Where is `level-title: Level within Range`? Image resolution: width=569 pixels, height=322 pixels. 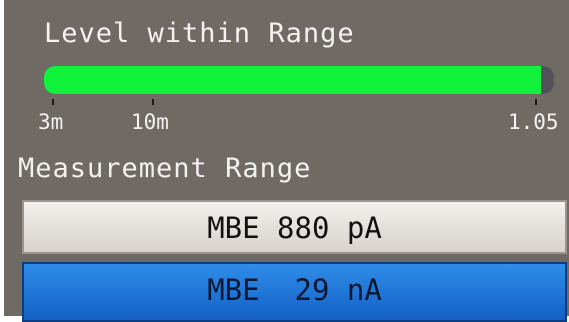
level-title: Level within Range is located at coordinates (199, 33).